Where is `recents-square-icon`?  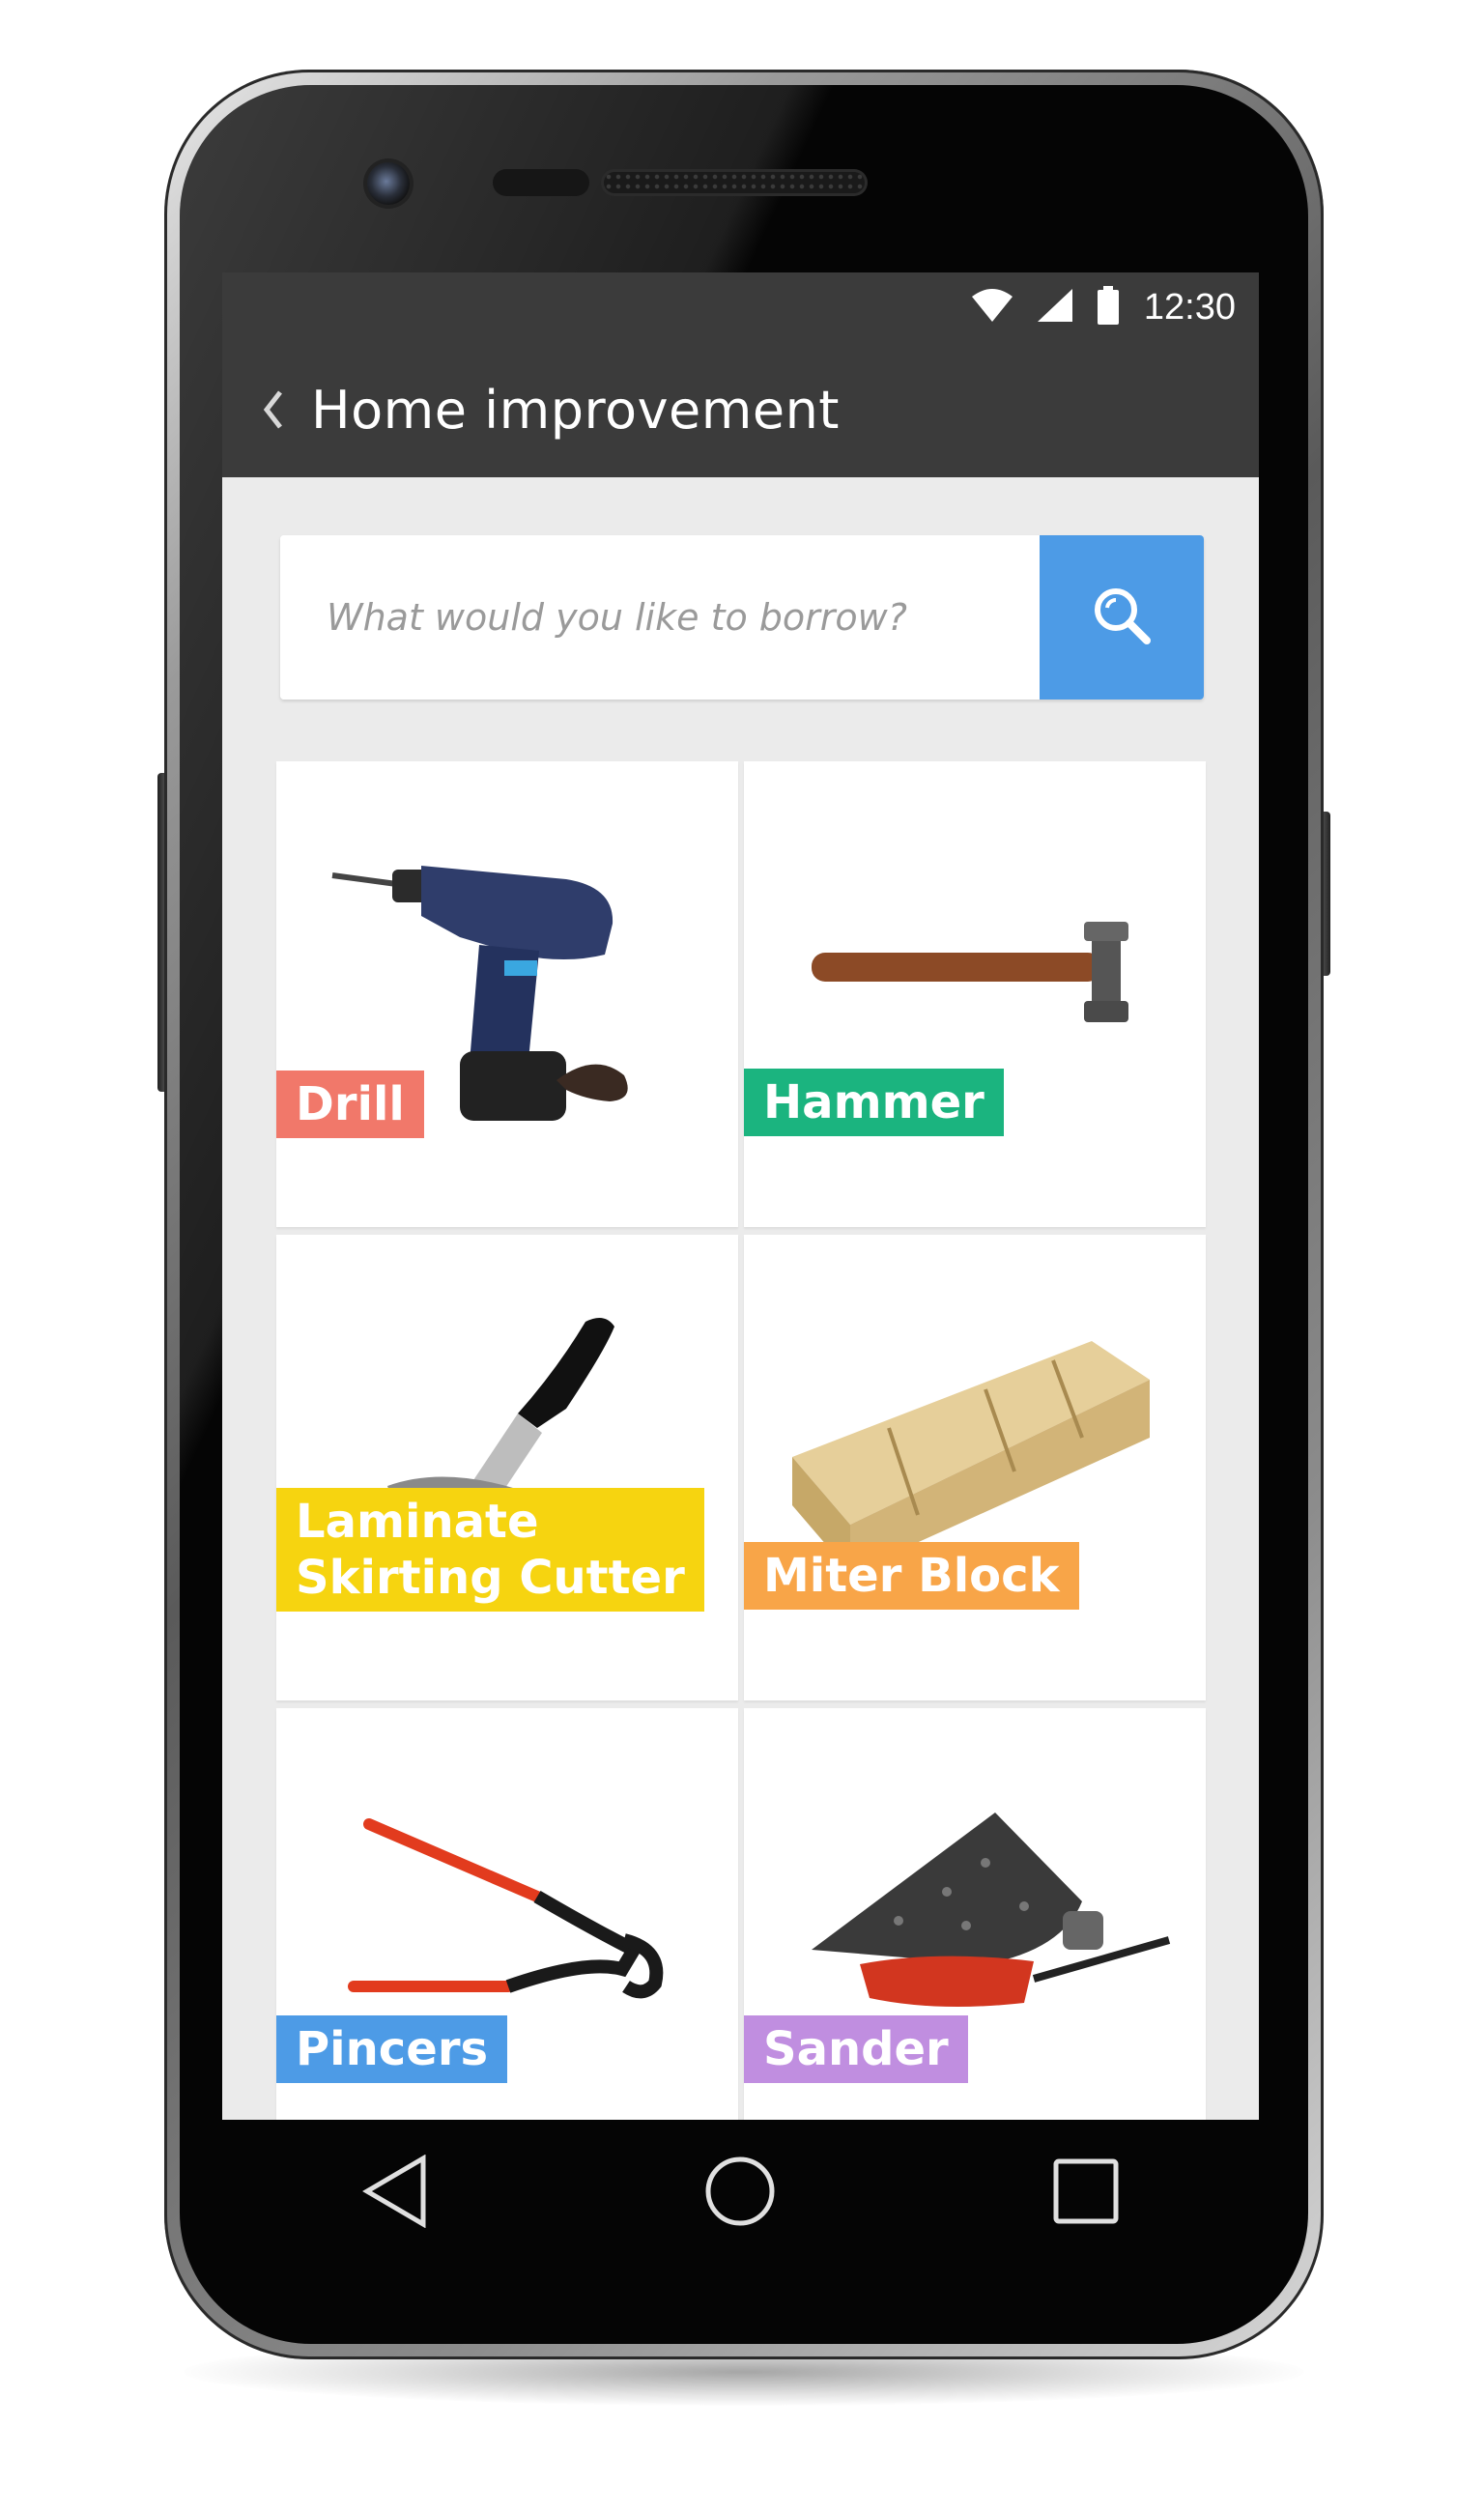
recents-square-icon is located at coordinates (1086, 2193).